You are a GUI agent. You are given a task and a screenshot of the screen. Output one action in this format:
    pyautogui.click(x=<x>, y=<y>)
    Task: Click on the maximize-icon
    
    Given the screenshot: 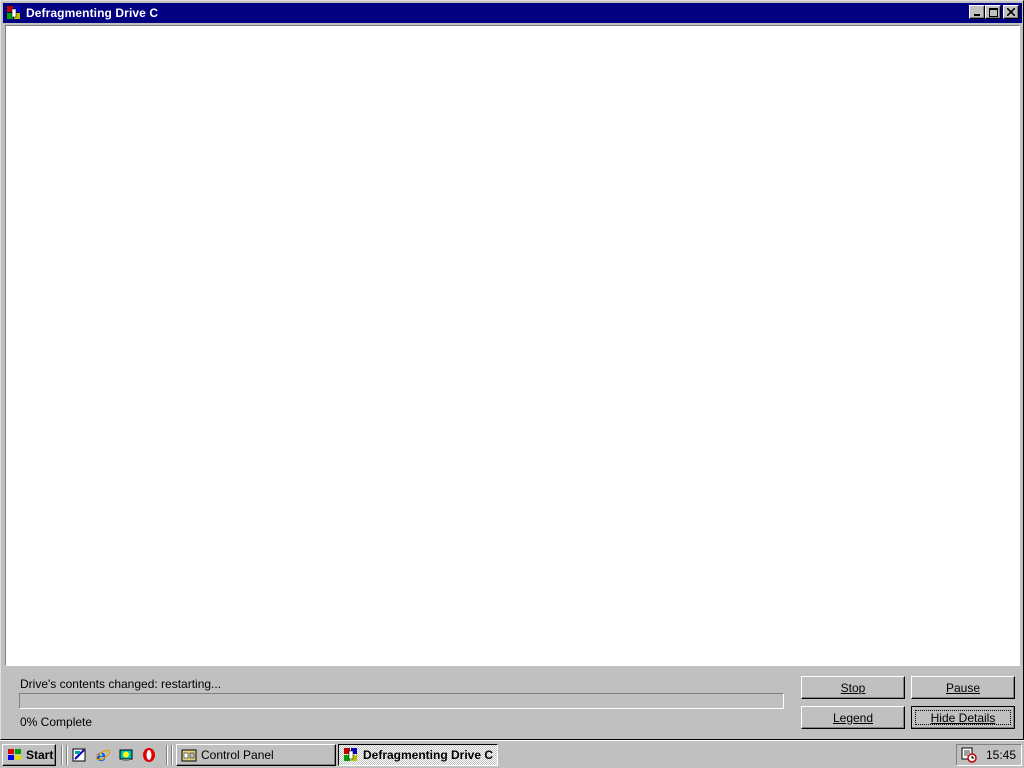 What is the action you would take?
    pyautogui.click(x=993, y=12)
    